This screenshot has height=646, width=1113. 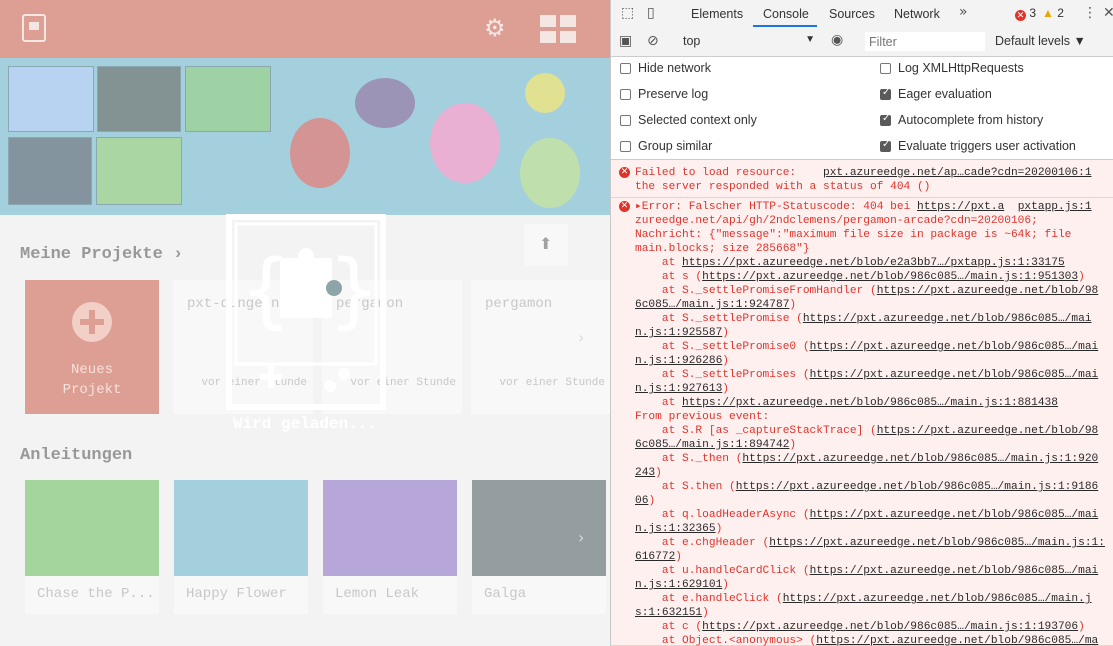 I want to click on console-text: at e.chgHeader (, so click(x=702, y=543).